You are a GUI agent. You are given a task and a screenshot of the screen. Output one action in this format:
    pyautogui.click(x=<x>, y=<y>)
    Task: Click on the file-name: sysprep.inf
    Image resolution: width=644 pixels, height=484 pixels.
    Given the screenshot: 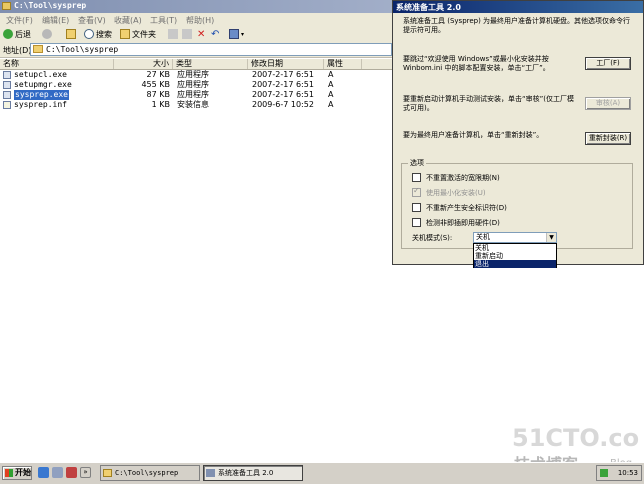 What is the action you would take?
    pyautogui.click(x=40, y=104)
    